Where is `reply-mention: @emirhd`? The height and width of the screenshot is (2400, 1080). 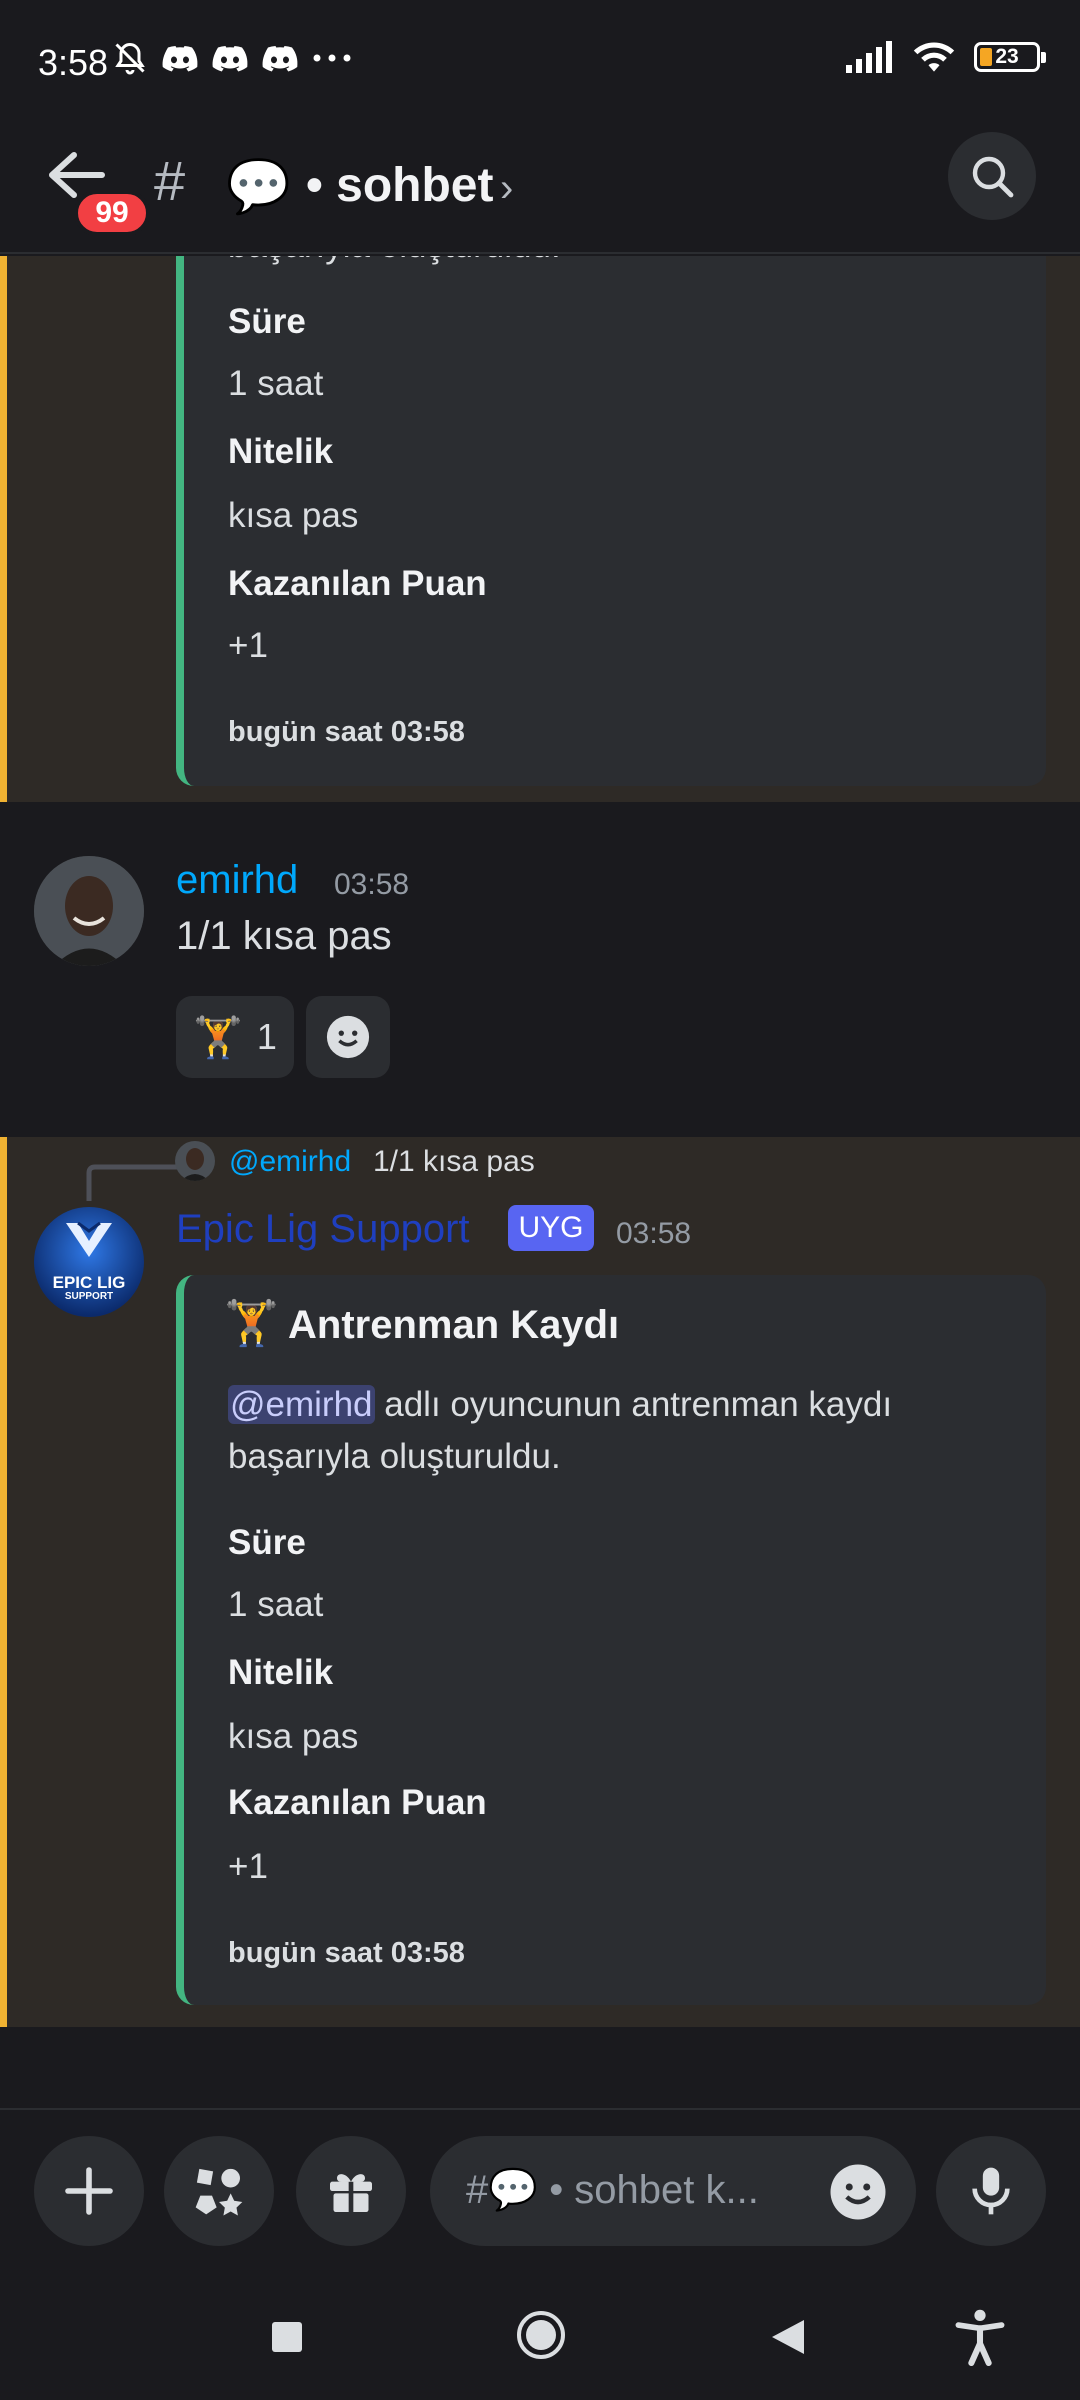 reply-mention: @emirhd is located at coordinates (290, 1162).